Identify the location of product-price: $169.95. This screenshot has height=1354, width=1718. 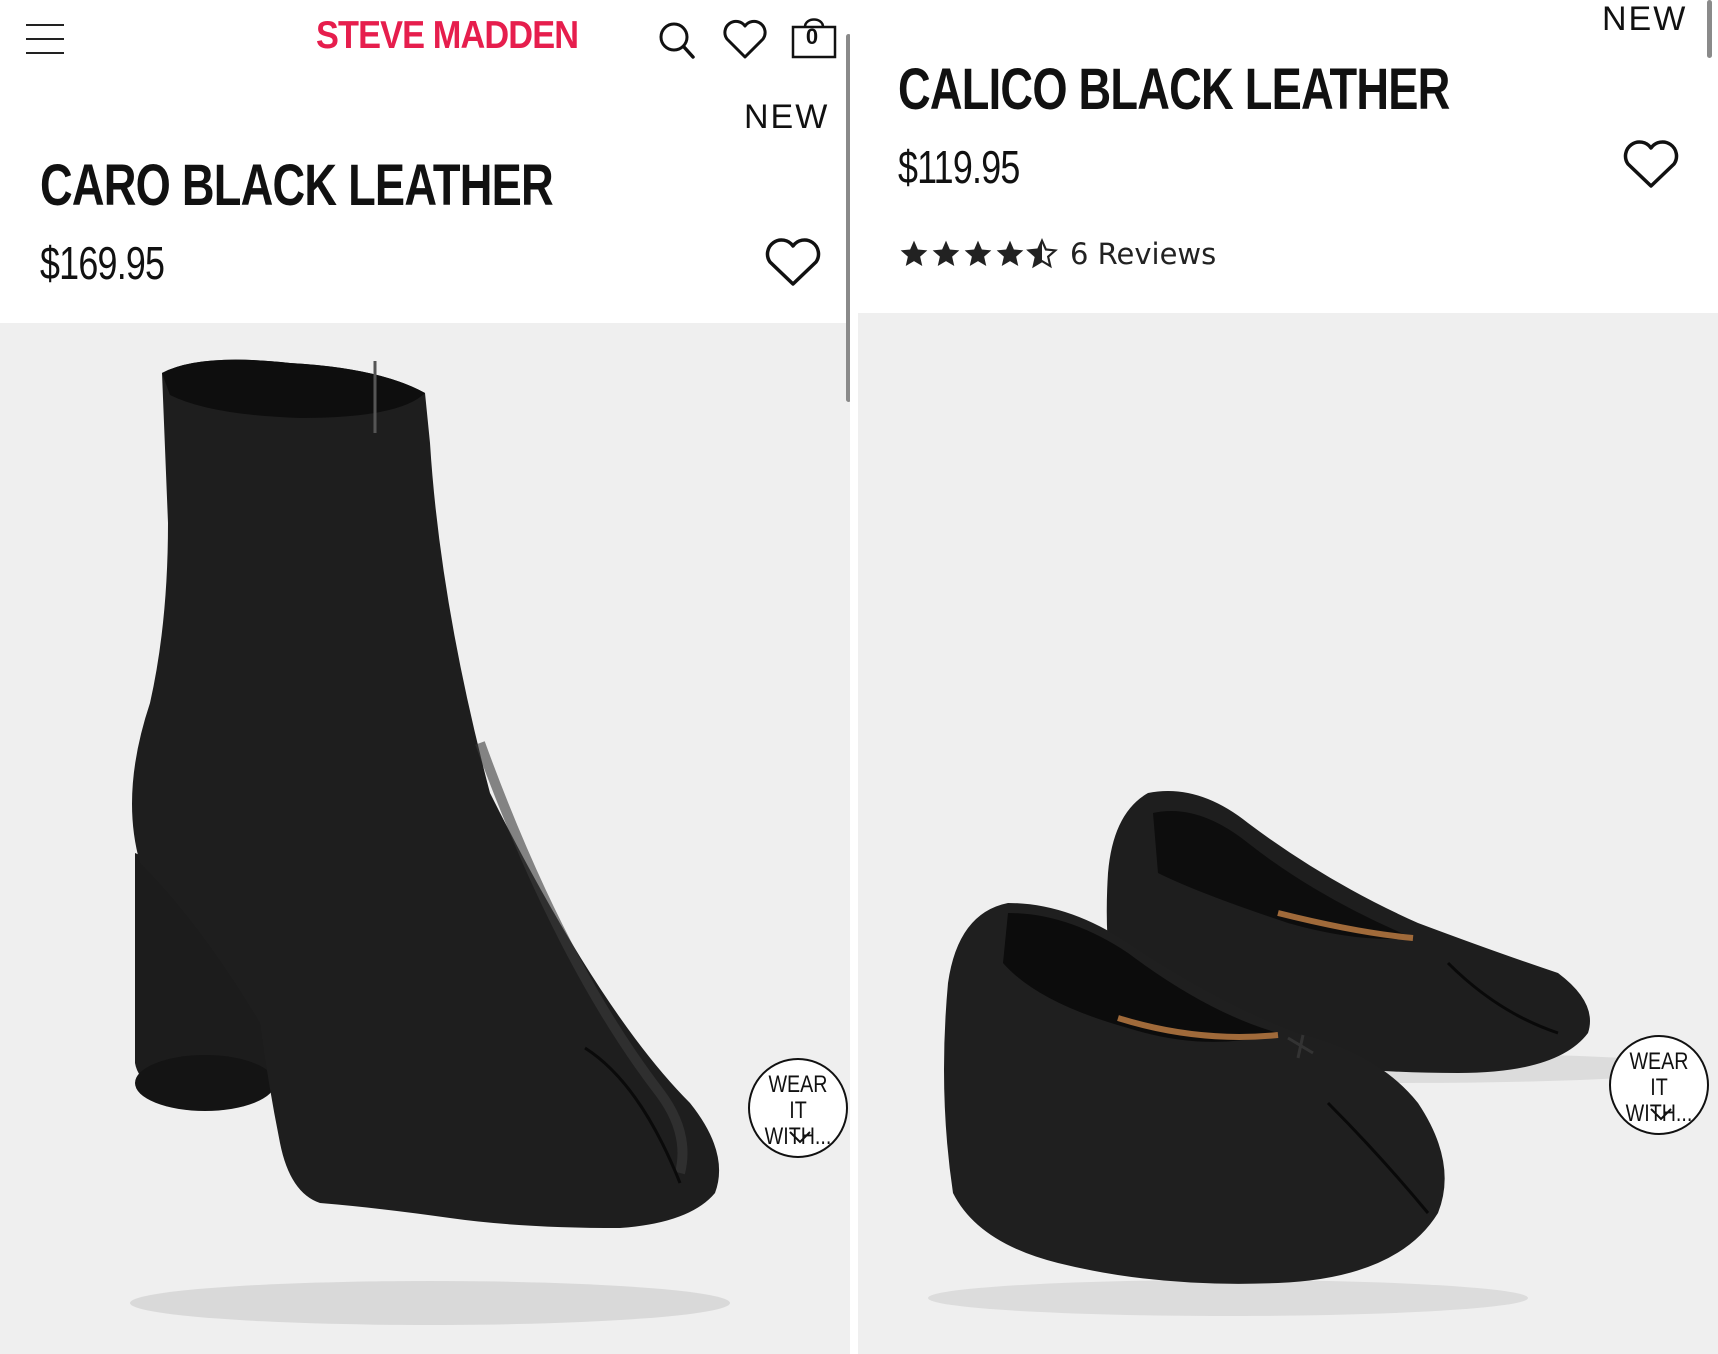
(102, 263).